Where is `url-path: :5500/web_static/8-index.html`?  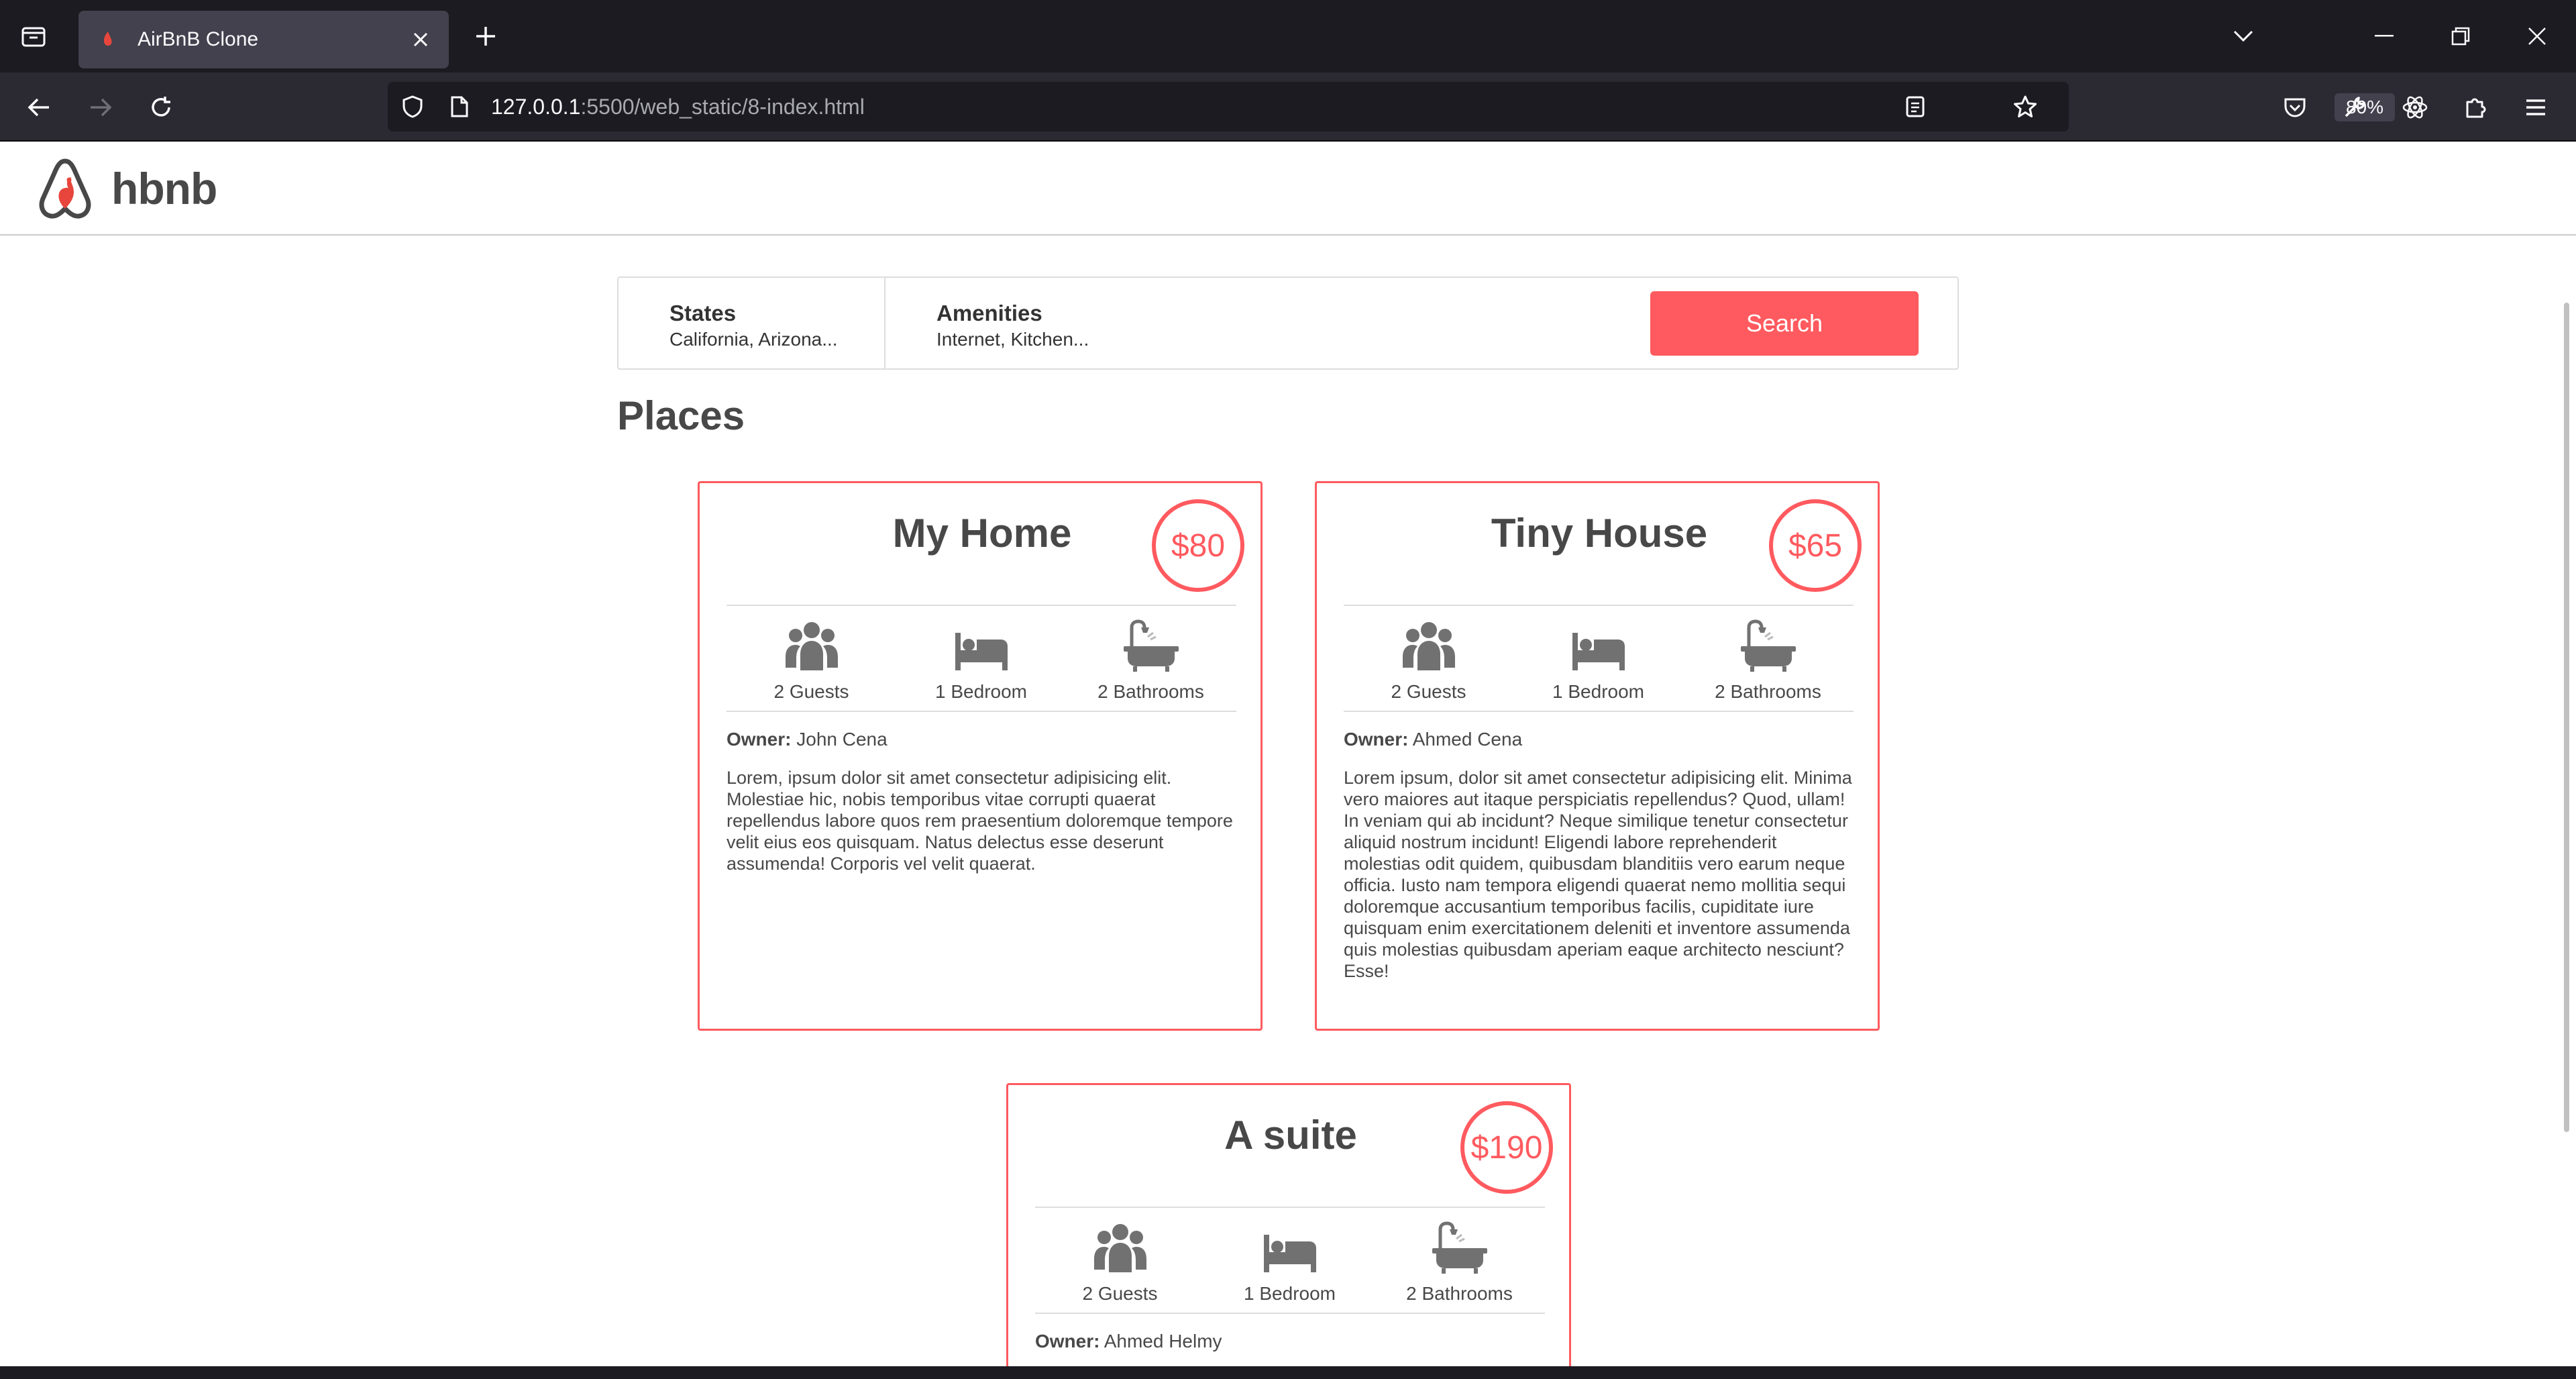 url-path: :5500/web_static/8-index.html is located at coordinates (722, 107).